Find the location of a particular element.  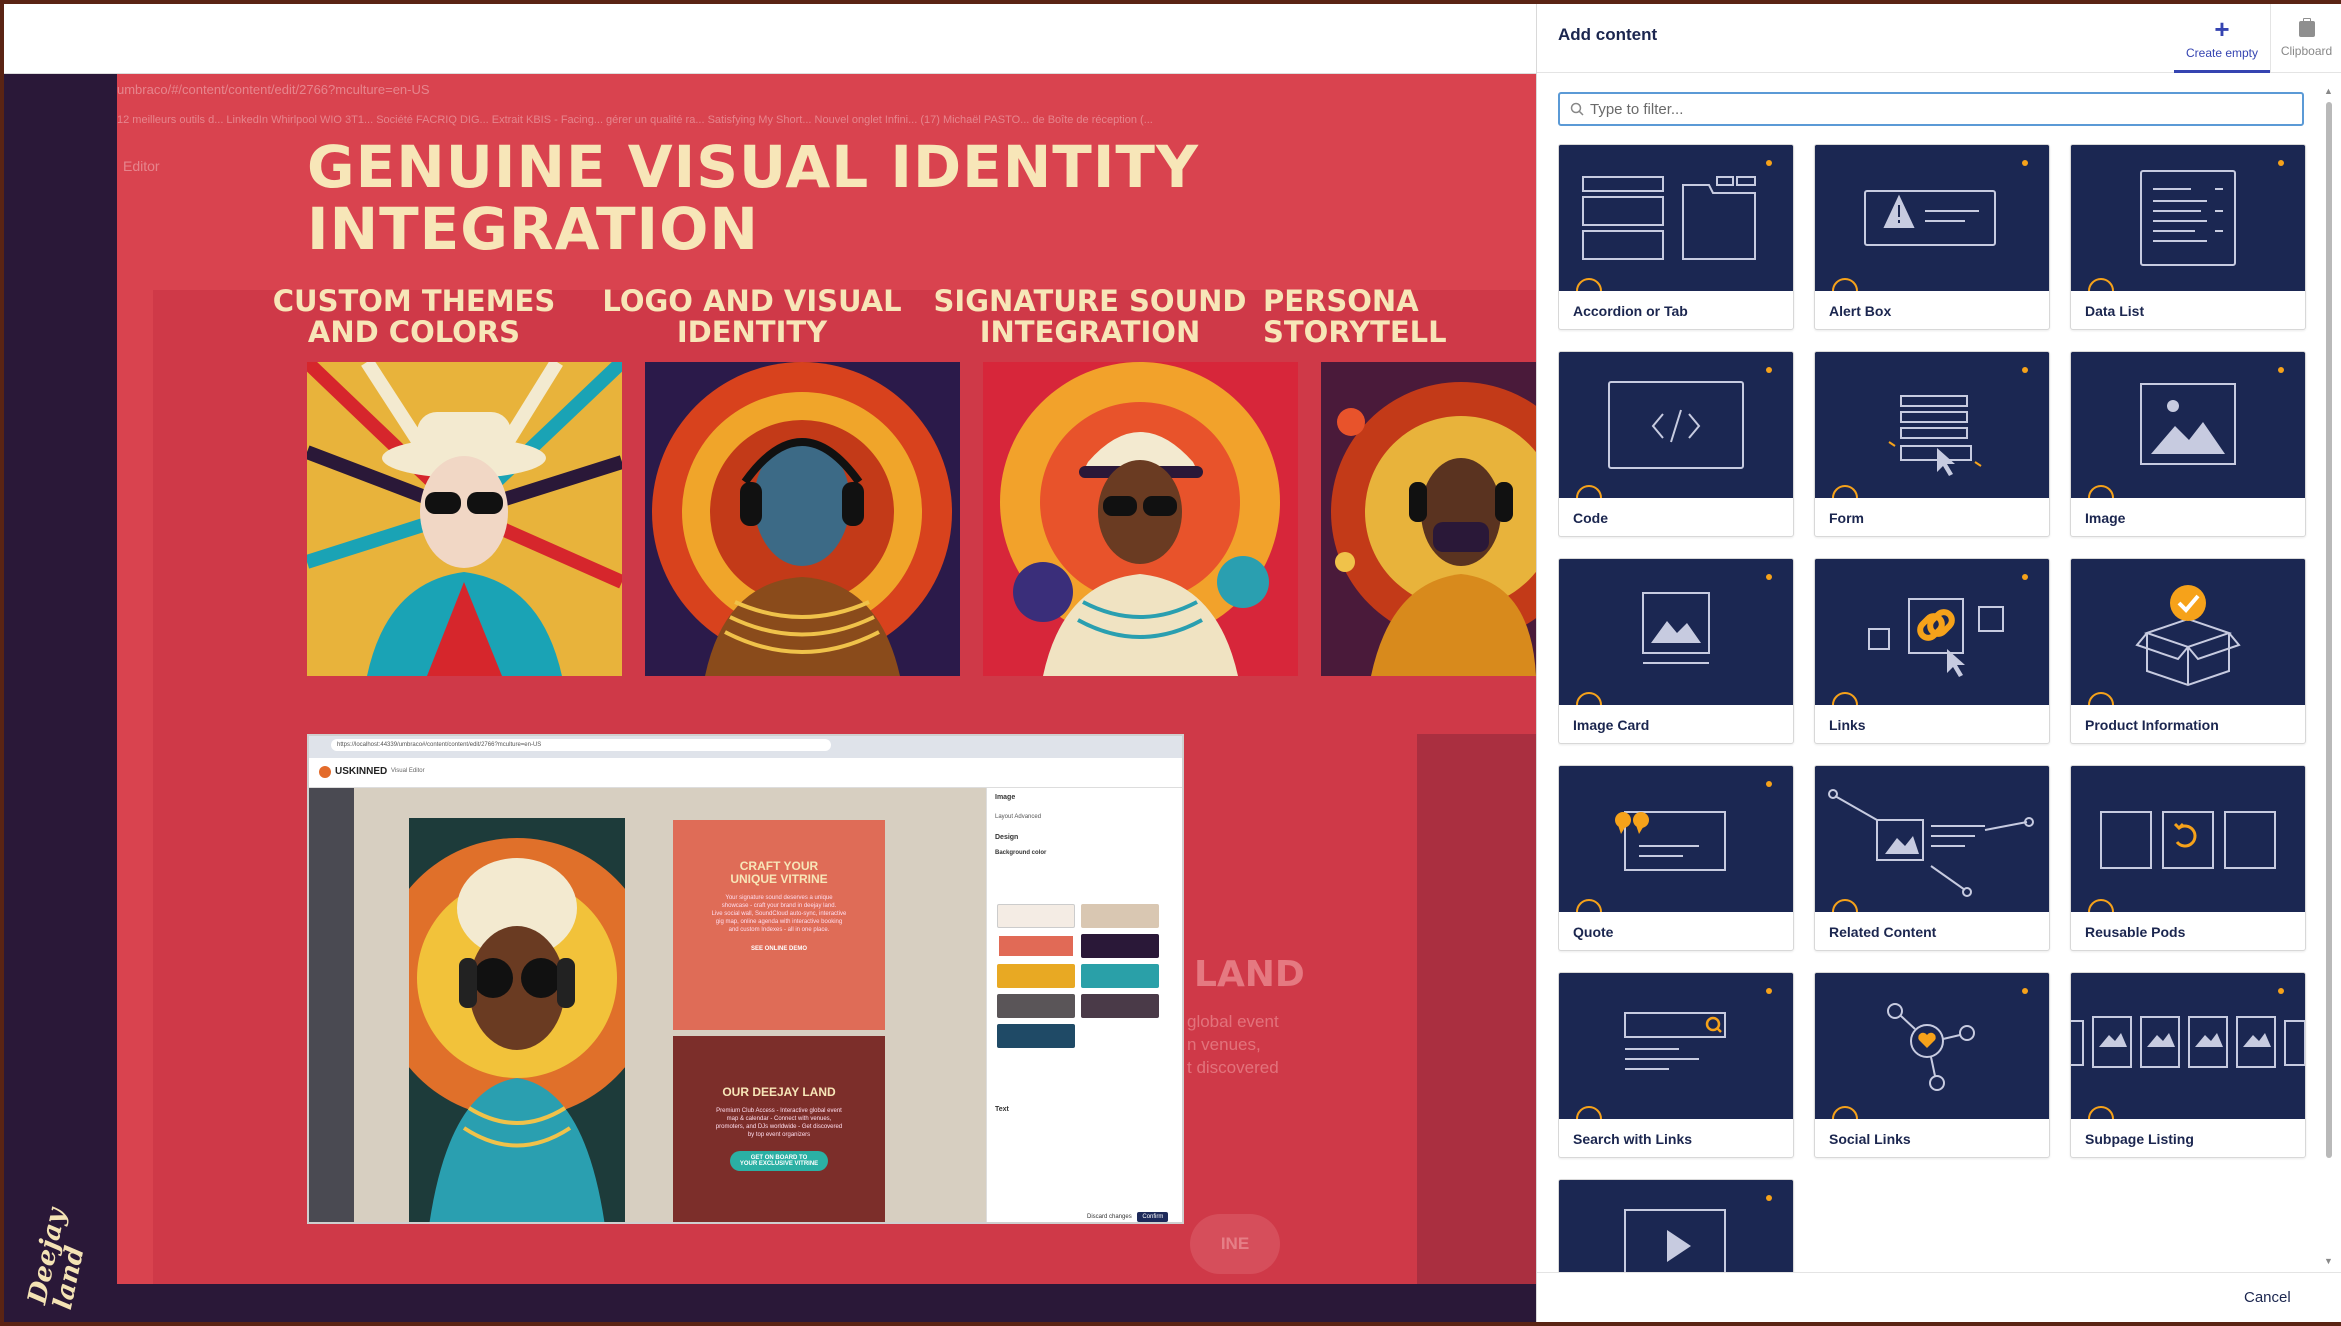

card-label: Links is located at coordinates (1847, 725).